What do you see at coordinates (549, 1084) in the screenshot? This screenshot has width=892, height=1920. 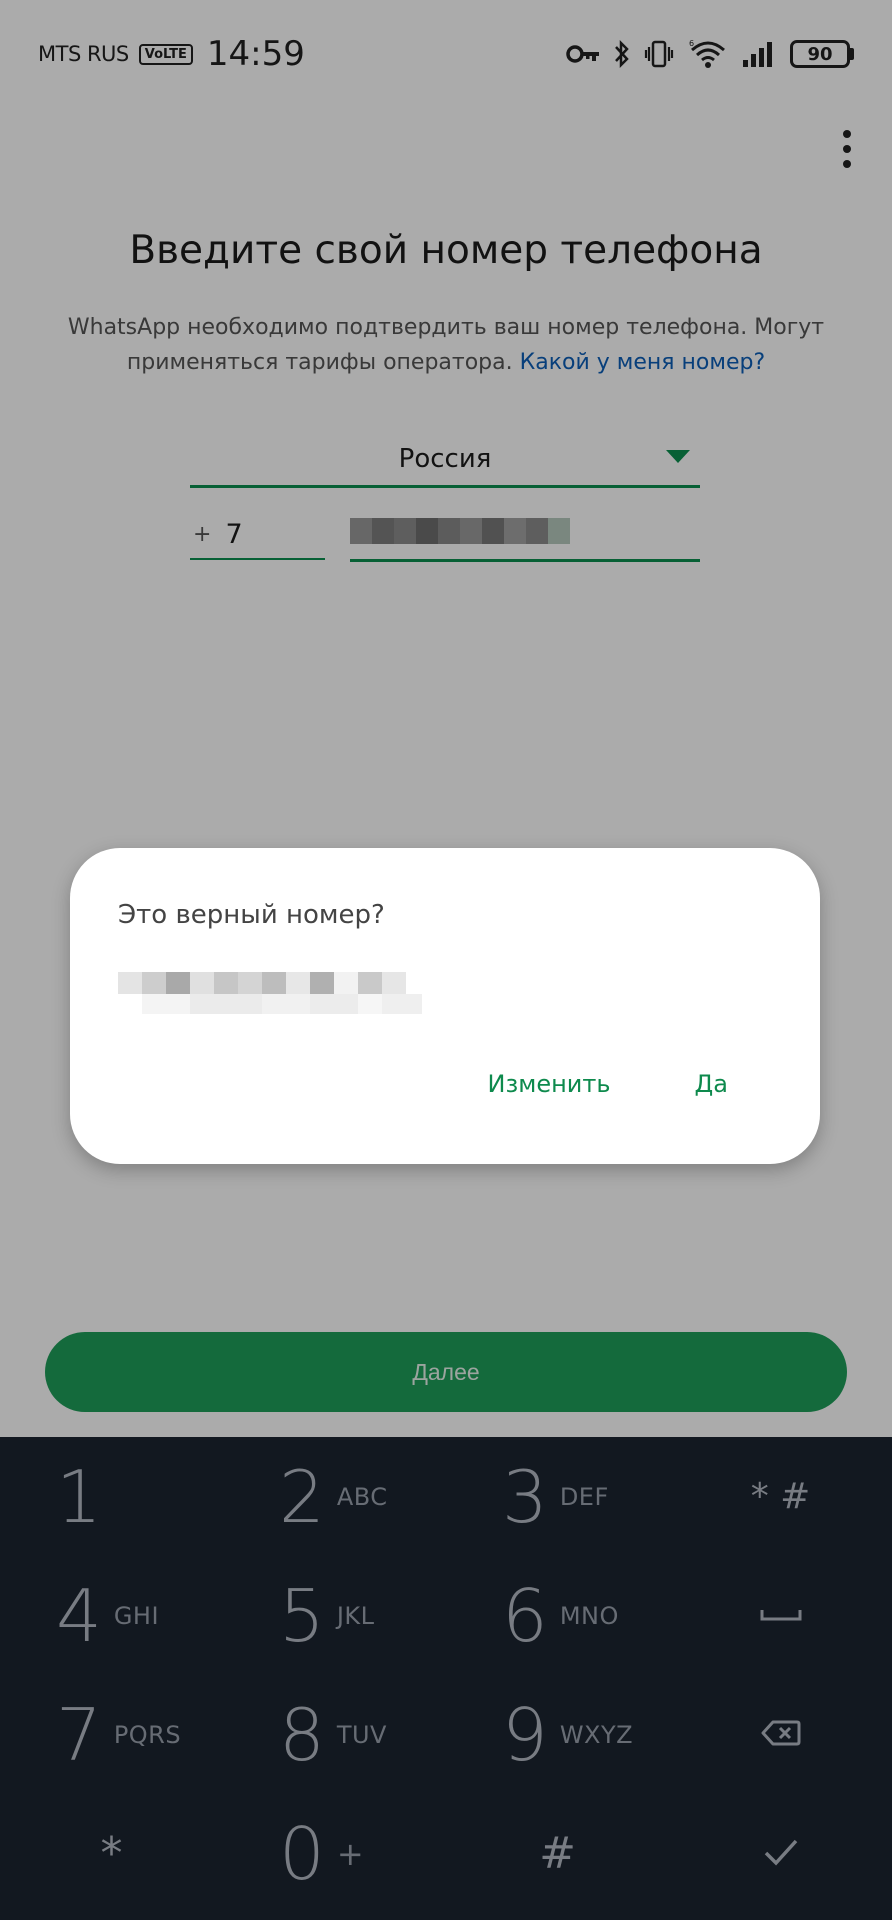 I see `edit-button: Изменить` at bounding box center [549, 1084].